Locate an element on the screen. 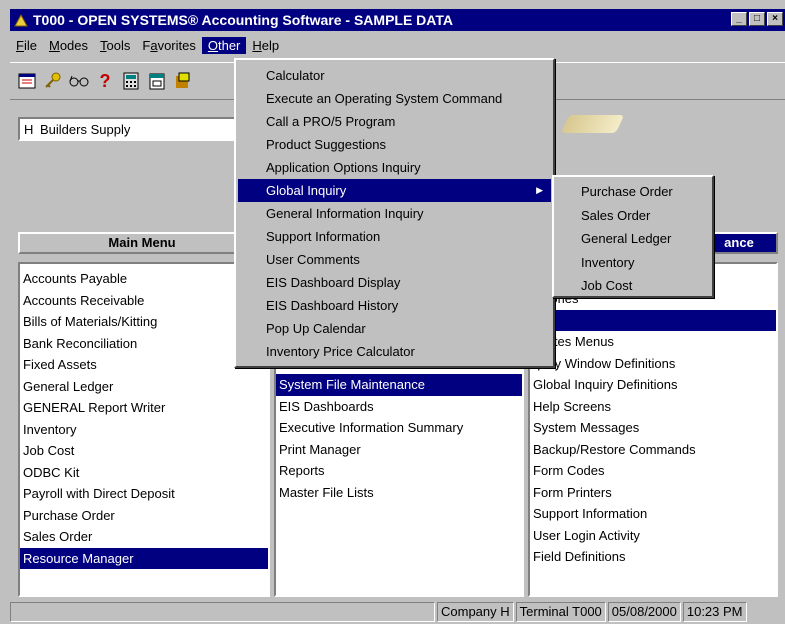 Image resolution: width=785 pixels, height=624 pixels. submenu-arrow-icon: ▶ is located at coordinates (539, 190).